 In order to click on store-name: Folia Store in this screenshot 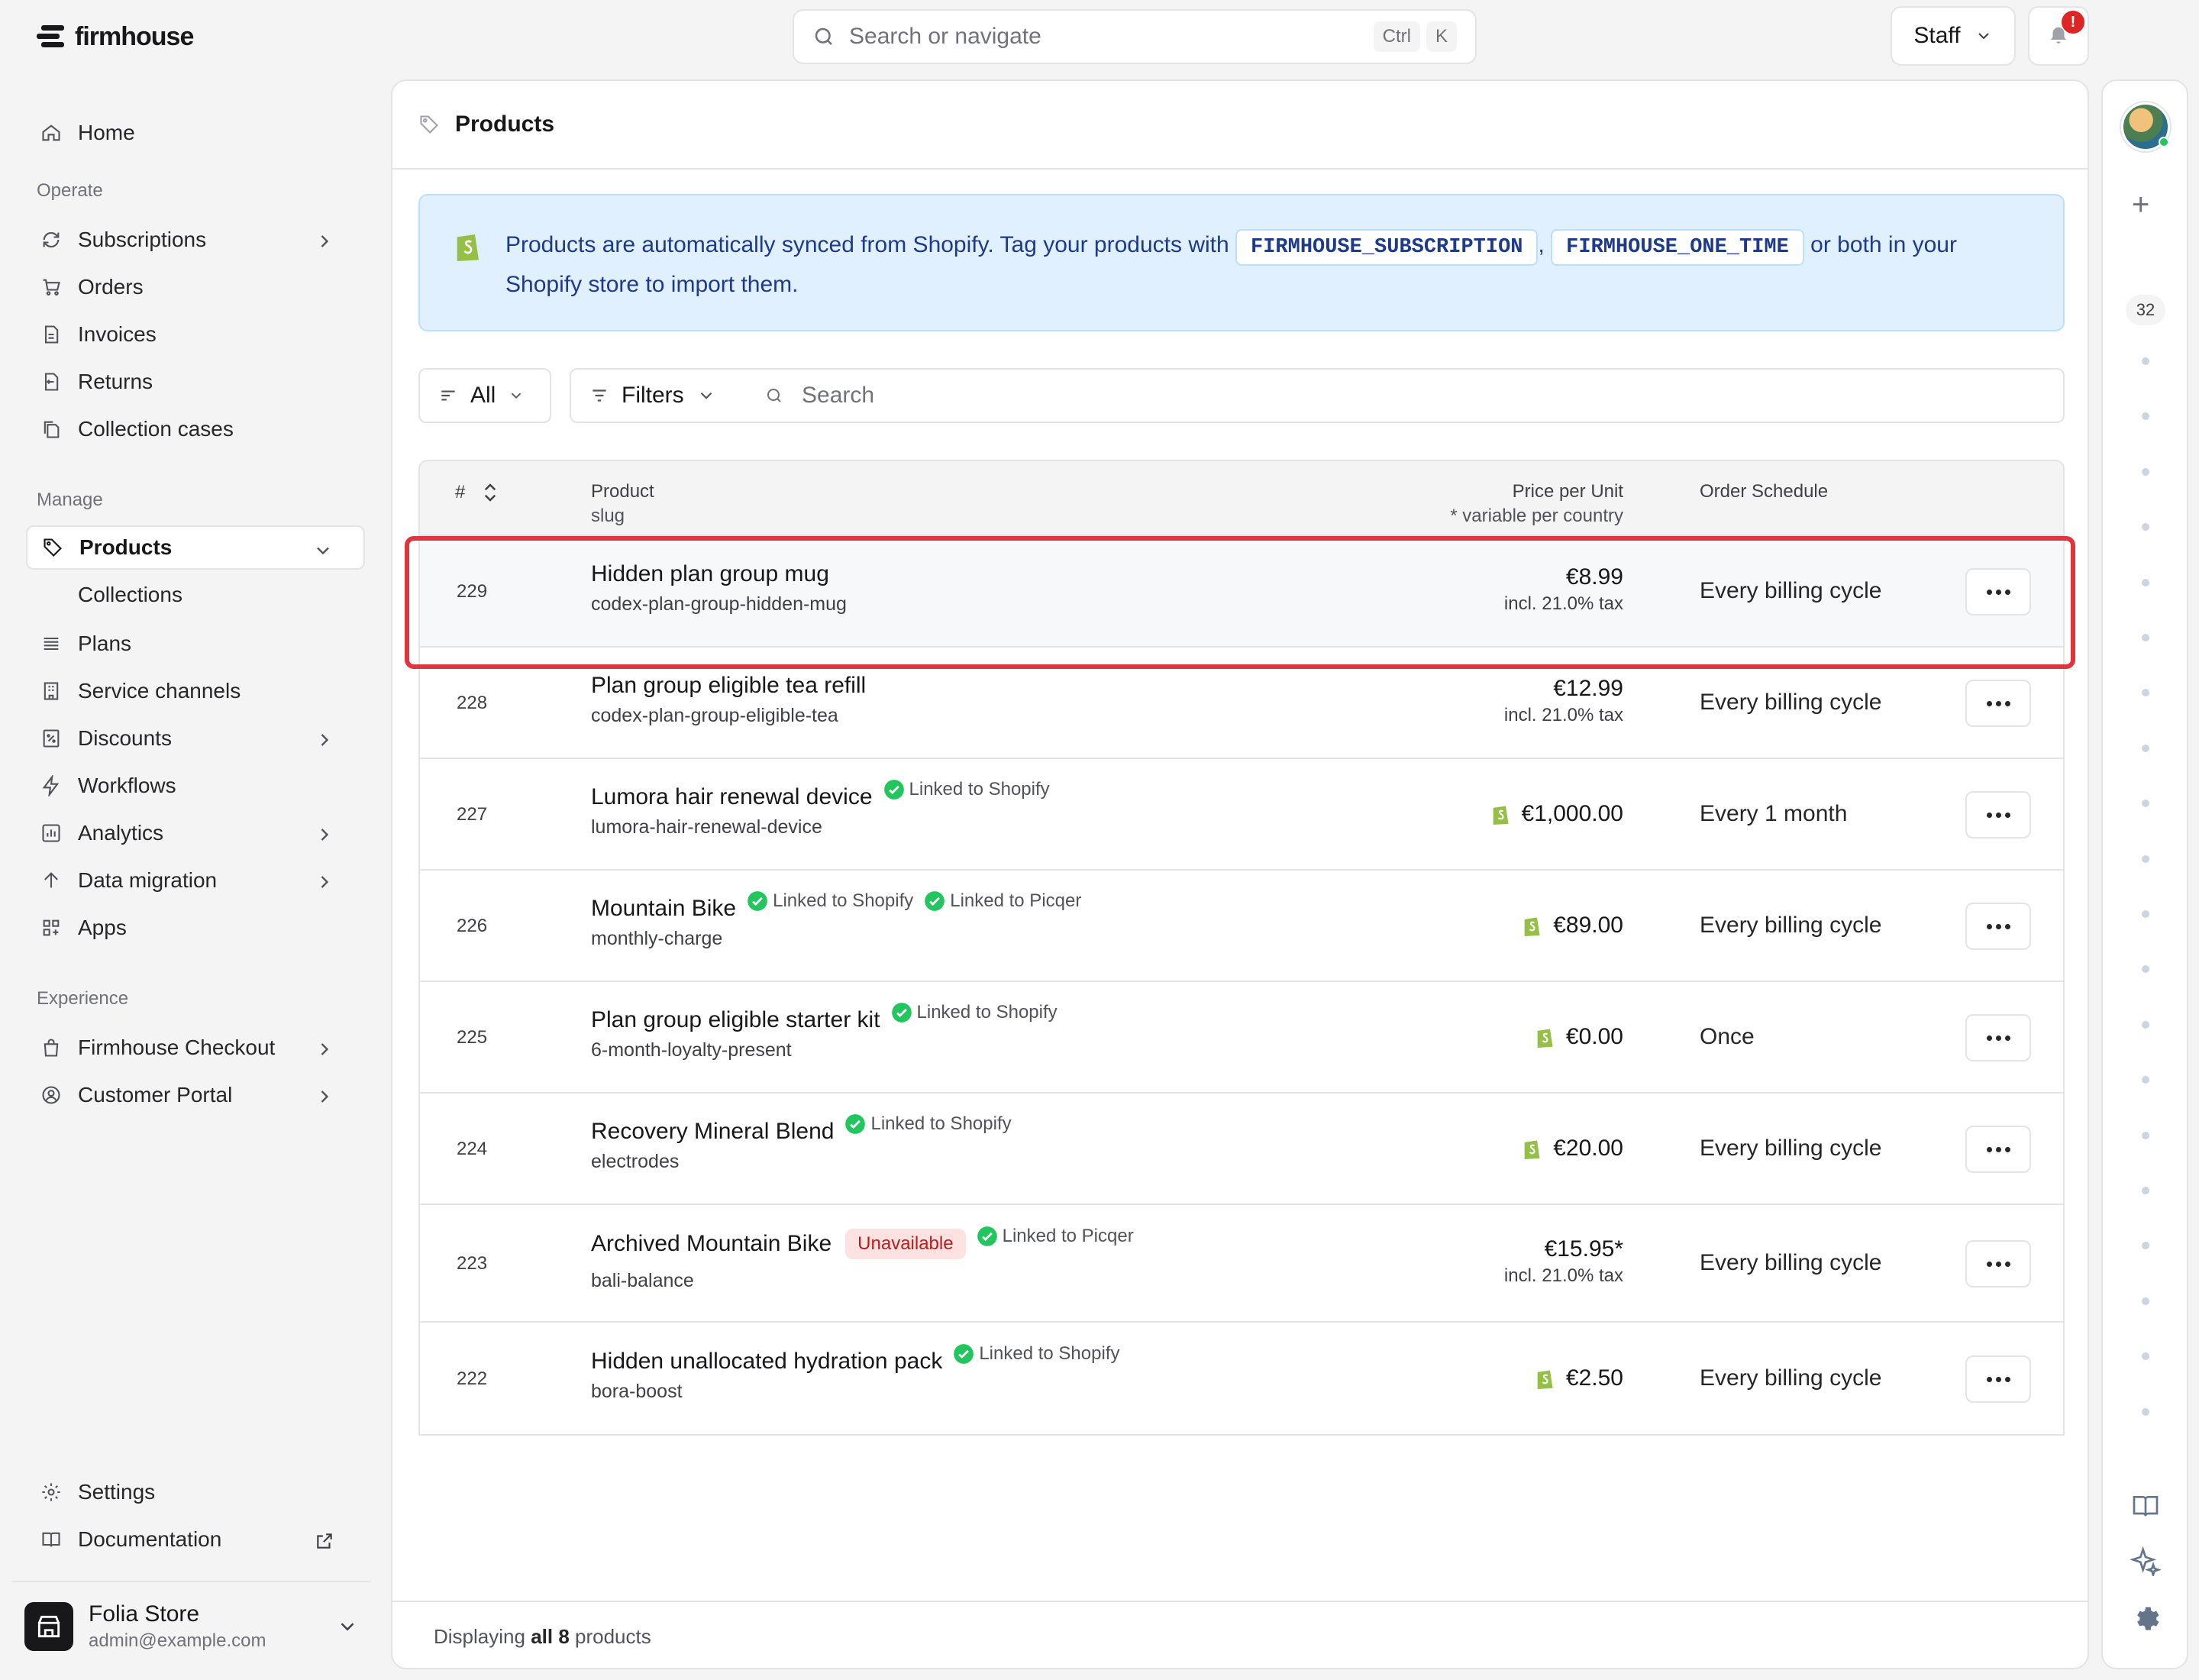, I will do `click(144, 1614)`.